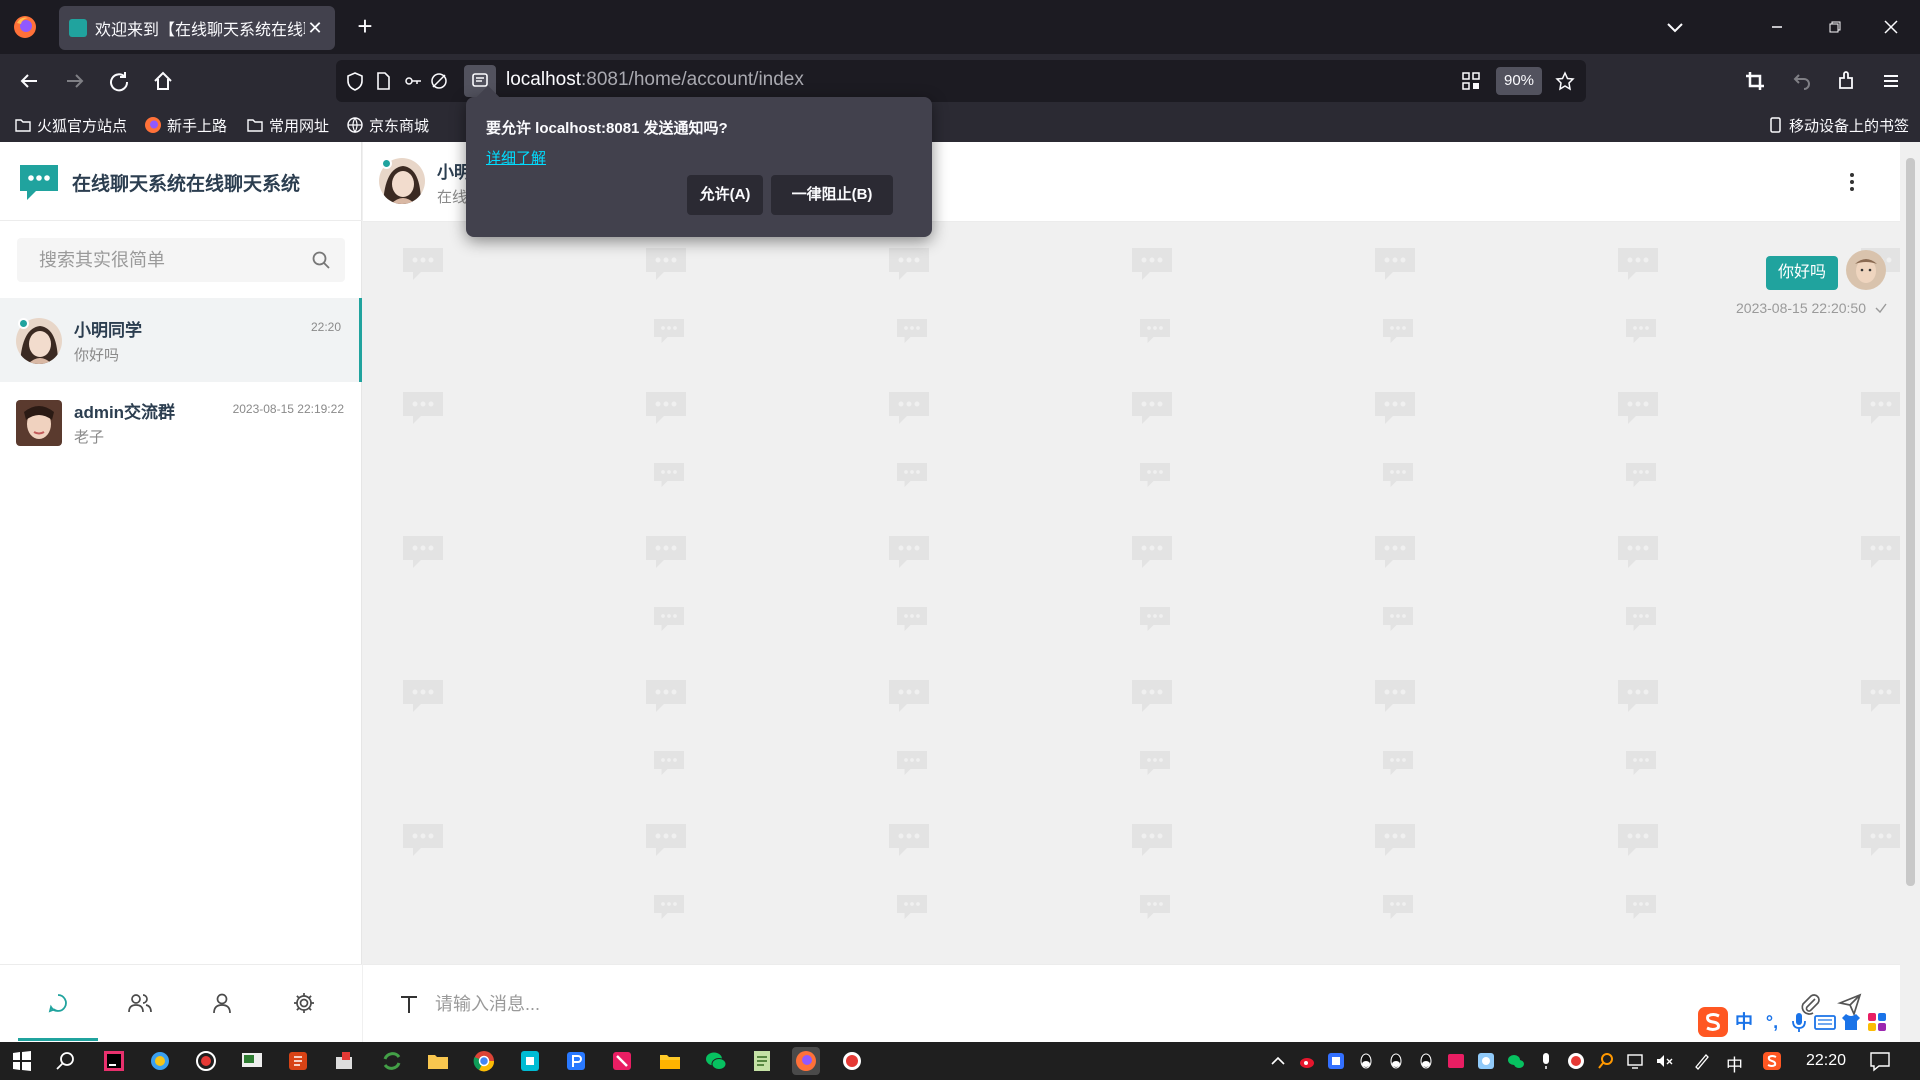 The height and width of the screenshot is (1080, 1920). What do you see at coordinates (530, 1061) in the screenshot?
I see `app-store-icon` at bounding box center [530, 1061].